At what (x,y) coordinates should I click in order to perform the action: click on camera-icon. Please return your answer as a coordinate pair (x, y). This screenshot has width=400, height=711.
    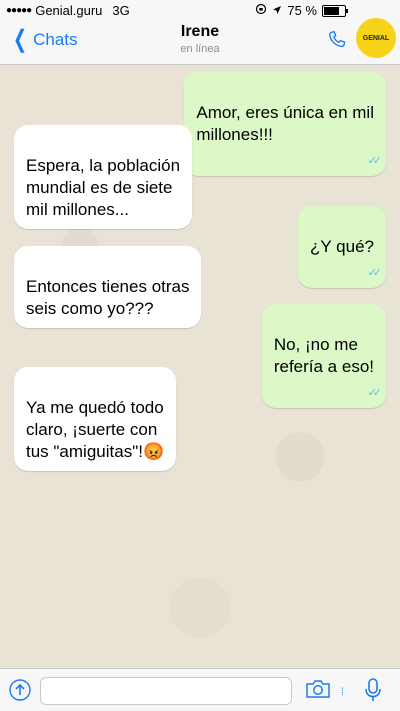
    Looking at the image, I should click on (318, 689).